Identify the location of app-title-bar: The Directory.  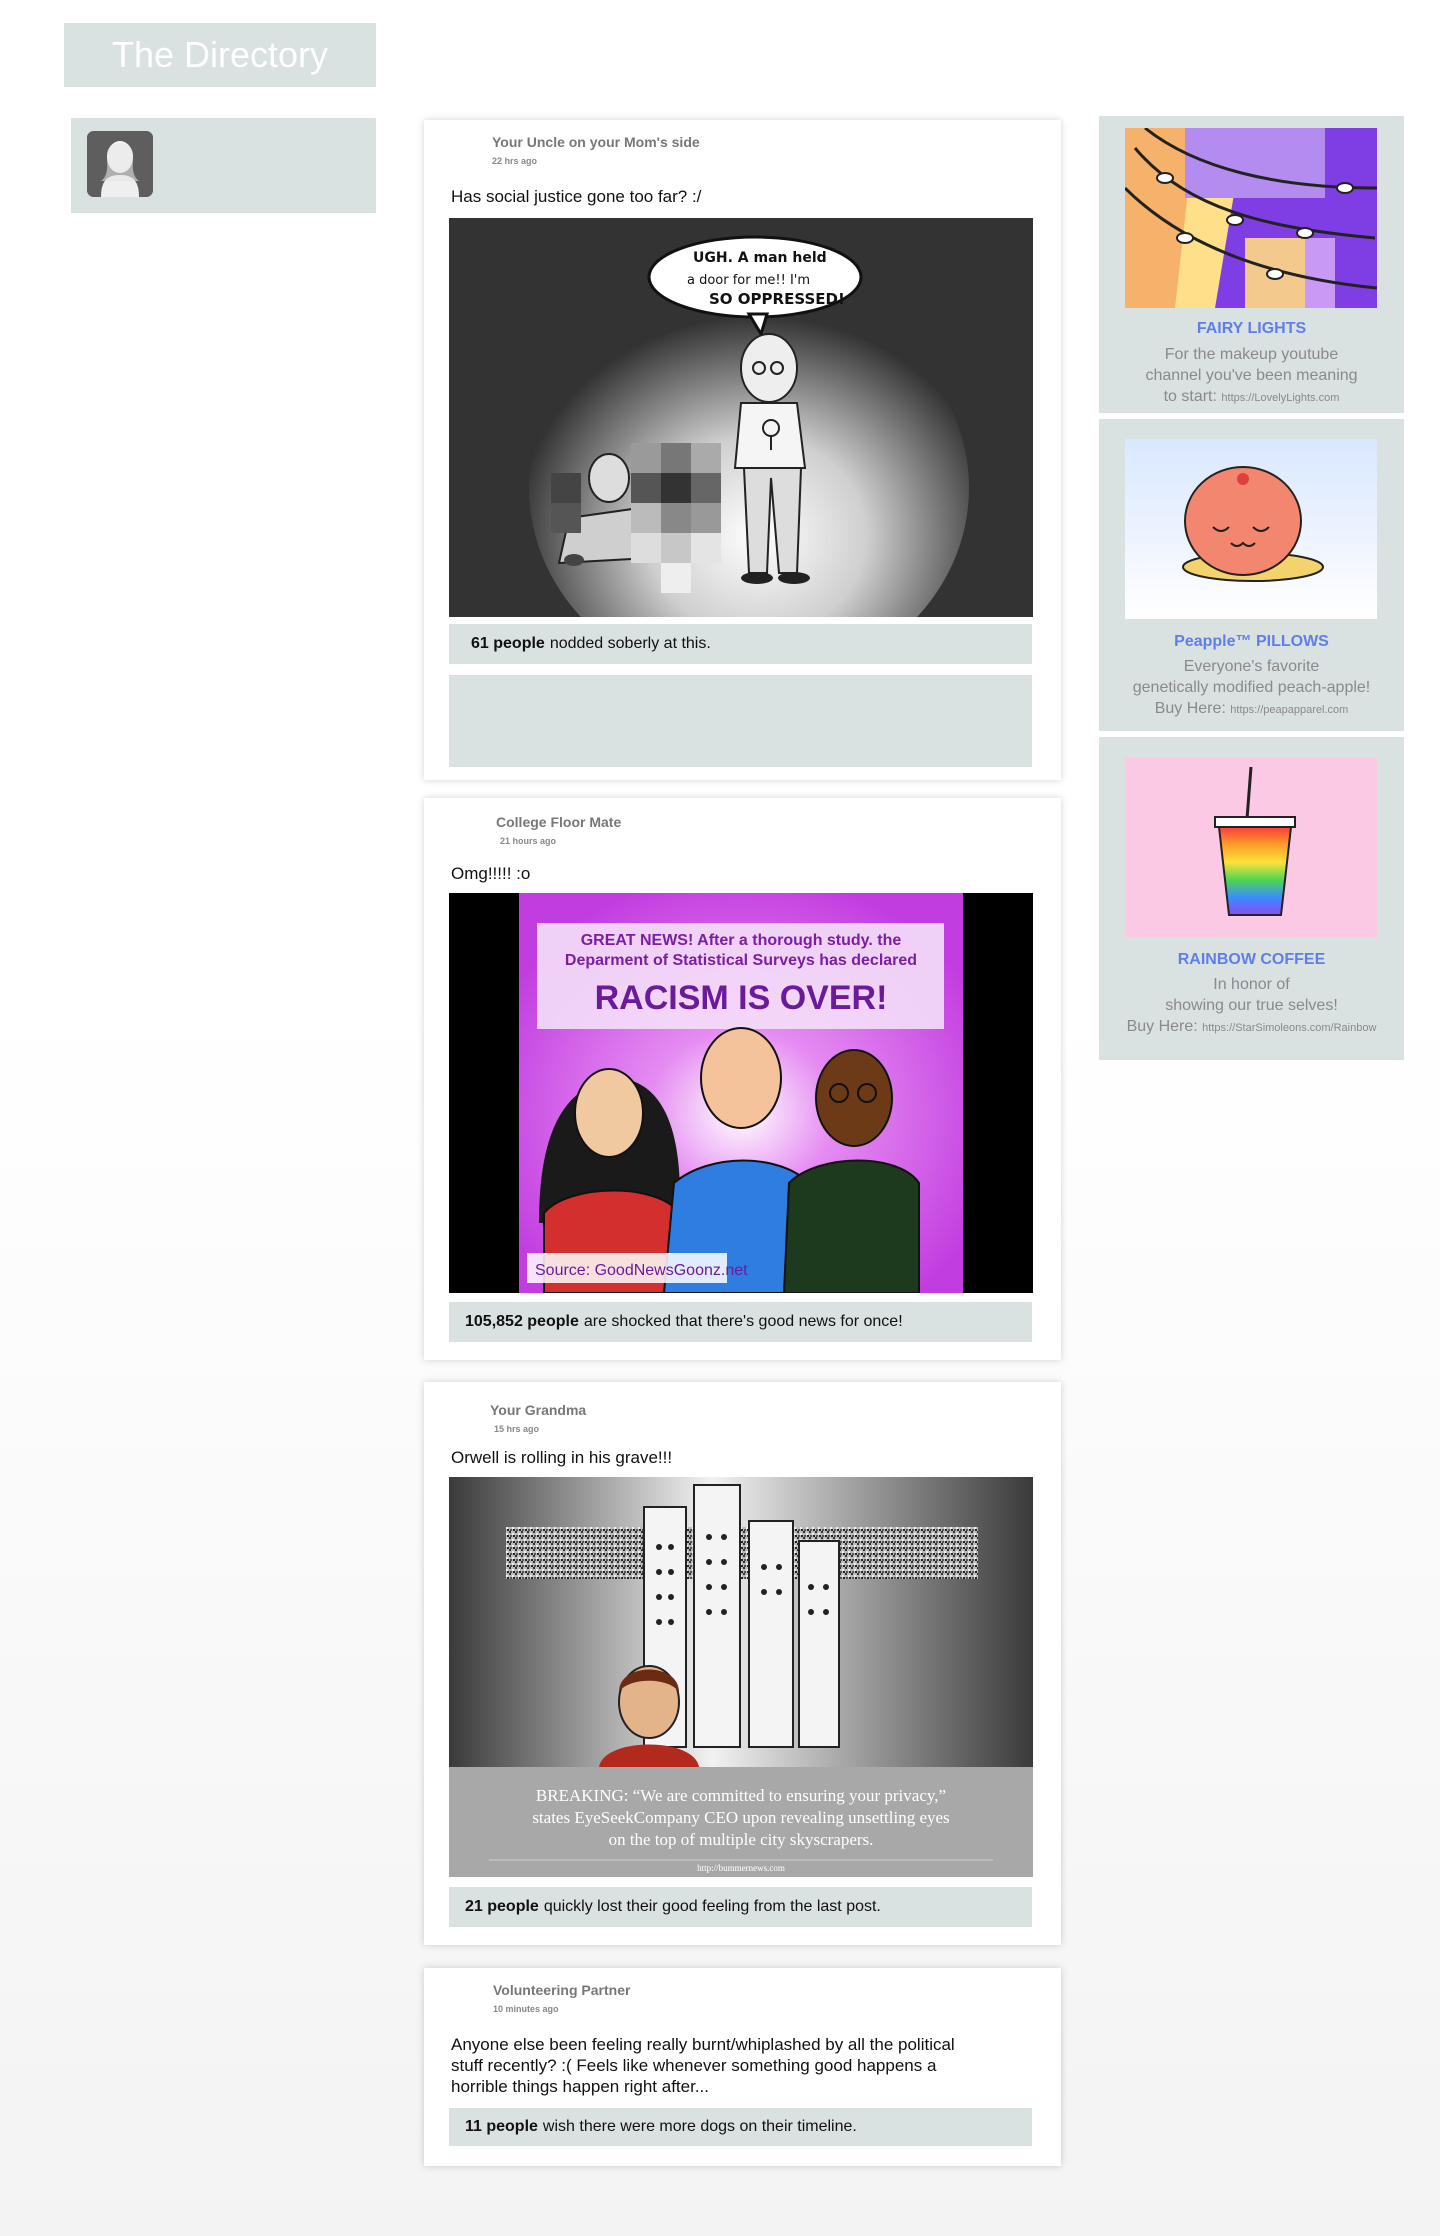
(220, 55).